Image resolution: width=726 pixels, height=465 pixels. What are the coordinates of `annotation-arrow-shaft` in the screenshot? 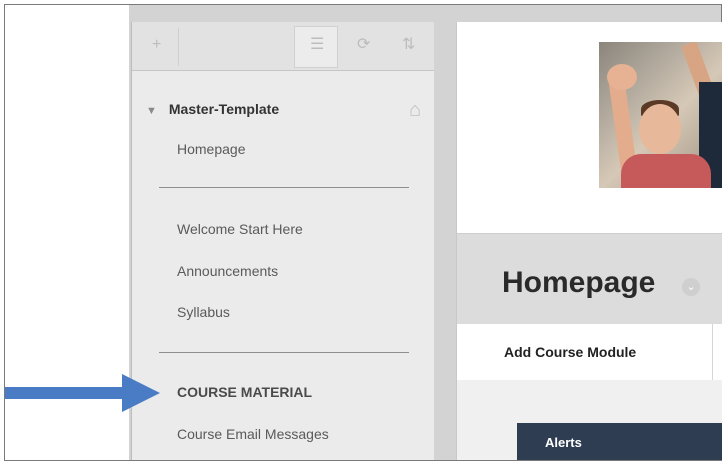 It's located at (65, 393).